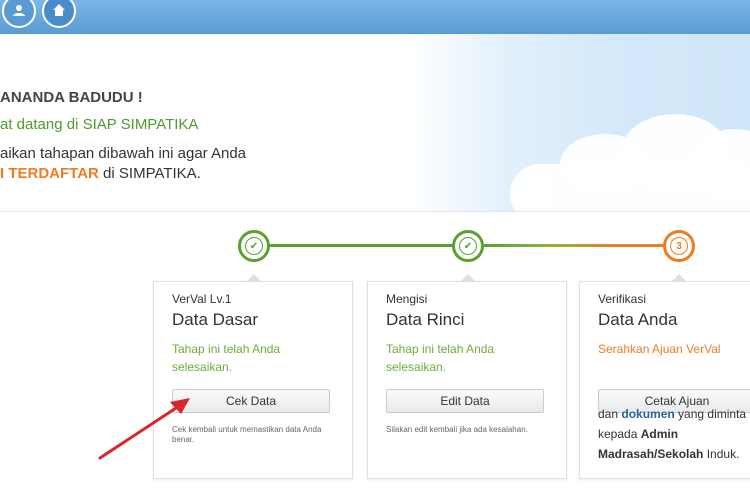 The width and height of the screenshot is (750, 500). What do you see at coordinates (202, 299) in the screenshot?
I see `step-label: VerVal Lv.1` at bounding box center [202, 299].